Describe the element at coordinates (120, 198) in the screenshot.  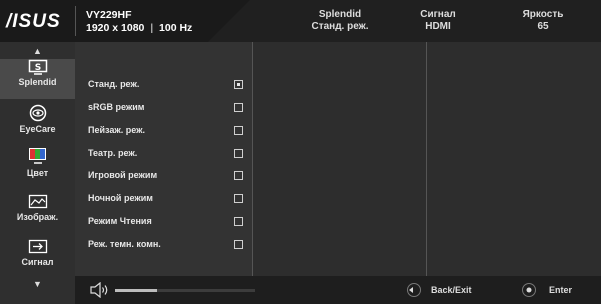
I see `option-label: Ночной режим` at that location.